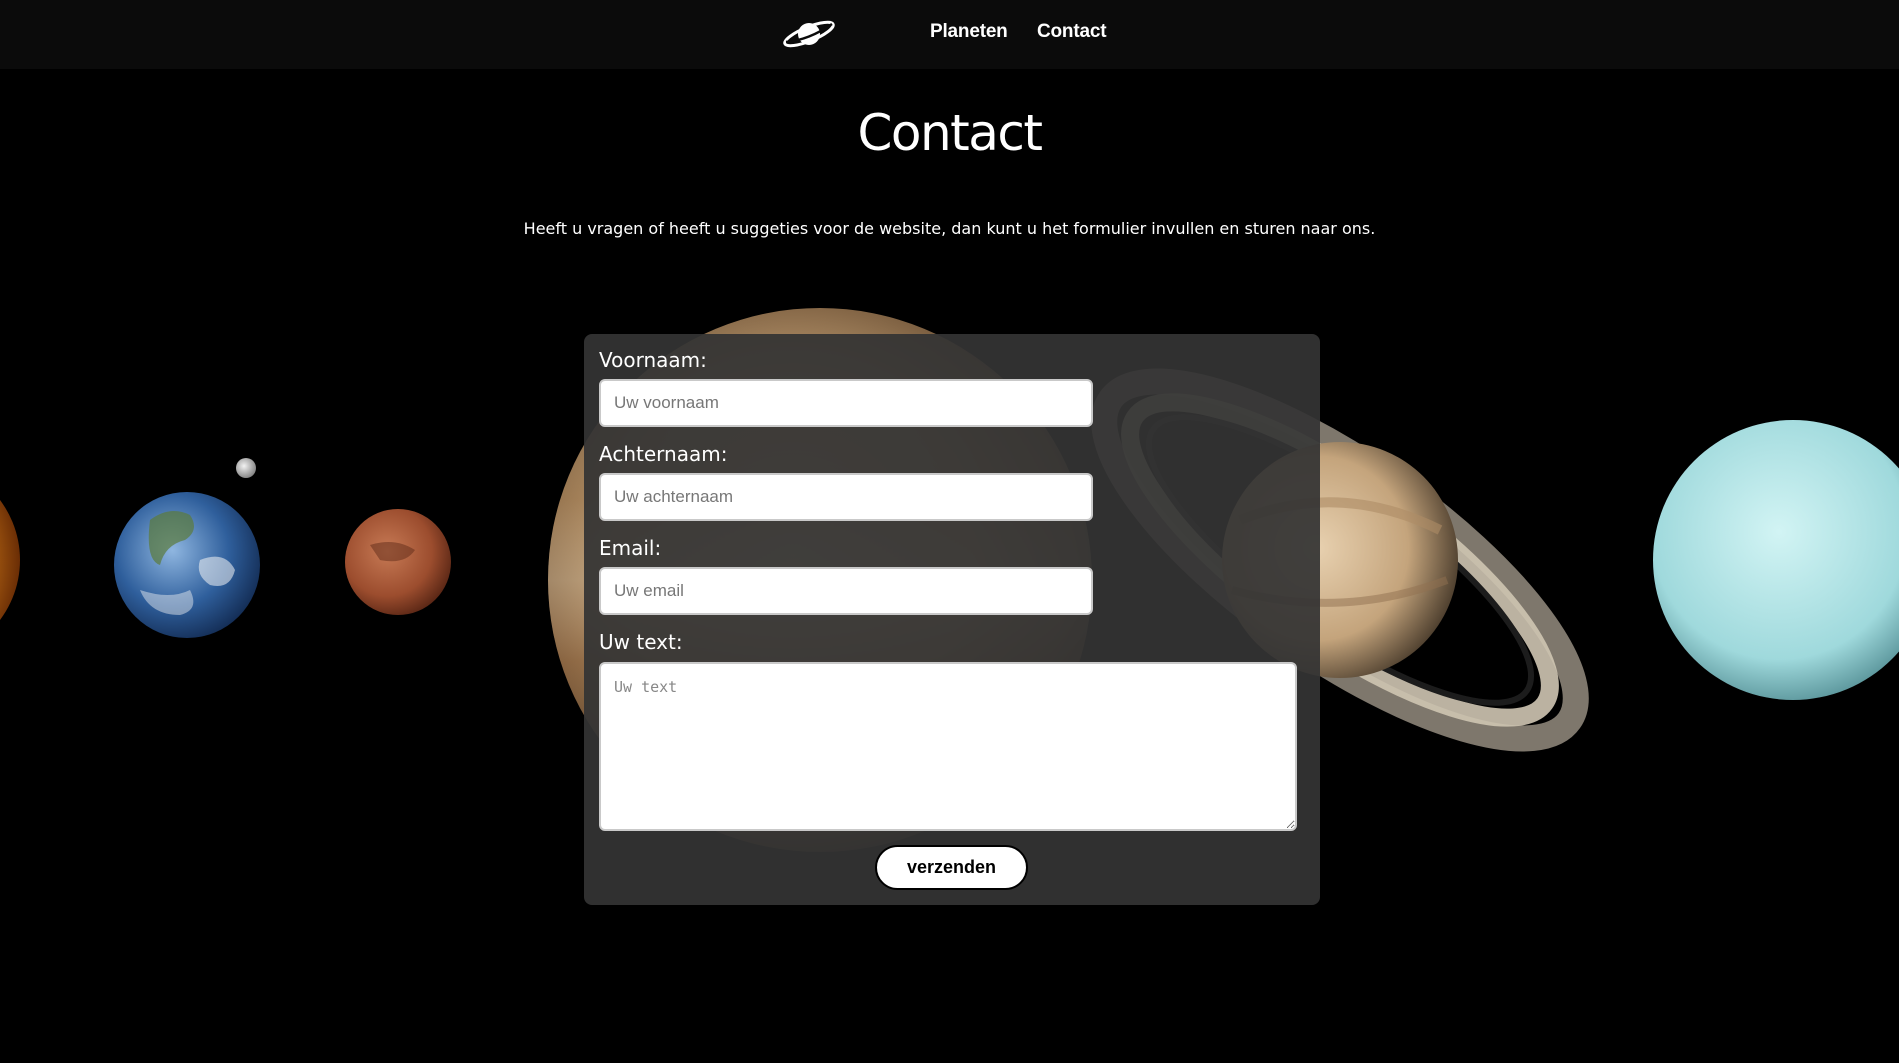  I want to click on sun-image, so click(10, 560).